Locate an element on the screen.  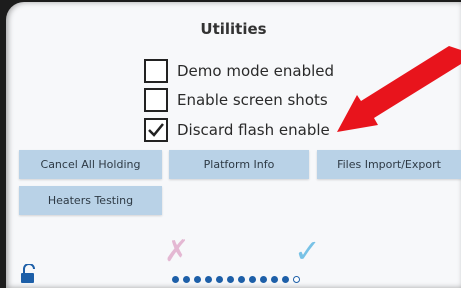
page-dot-current is located at coordinates (296, 279).